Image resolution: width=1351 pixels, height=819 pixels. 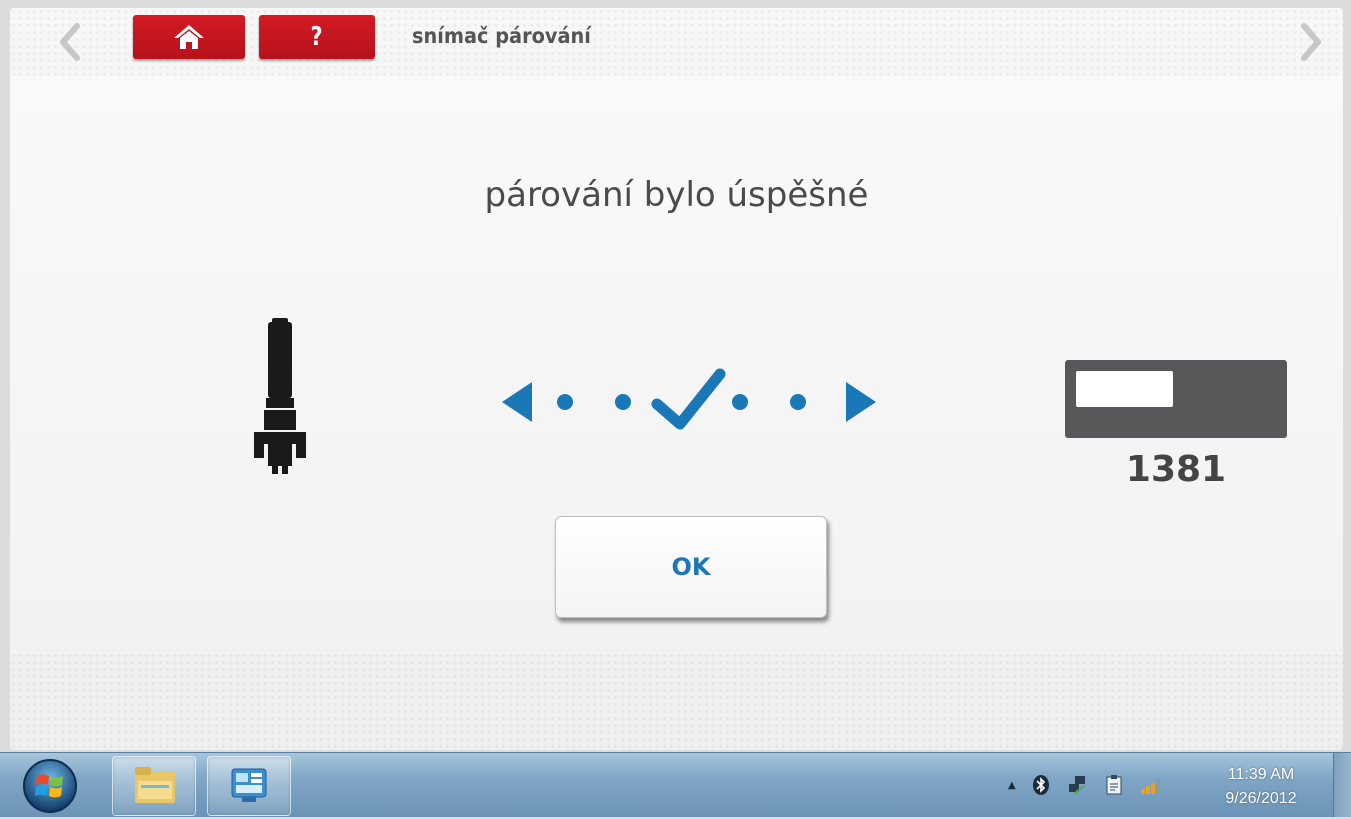 What do you see at coordinates (1261, 798) in the screenshot?
I see `clock-date: 9/26/2012` at bounding box center [1261, 798].